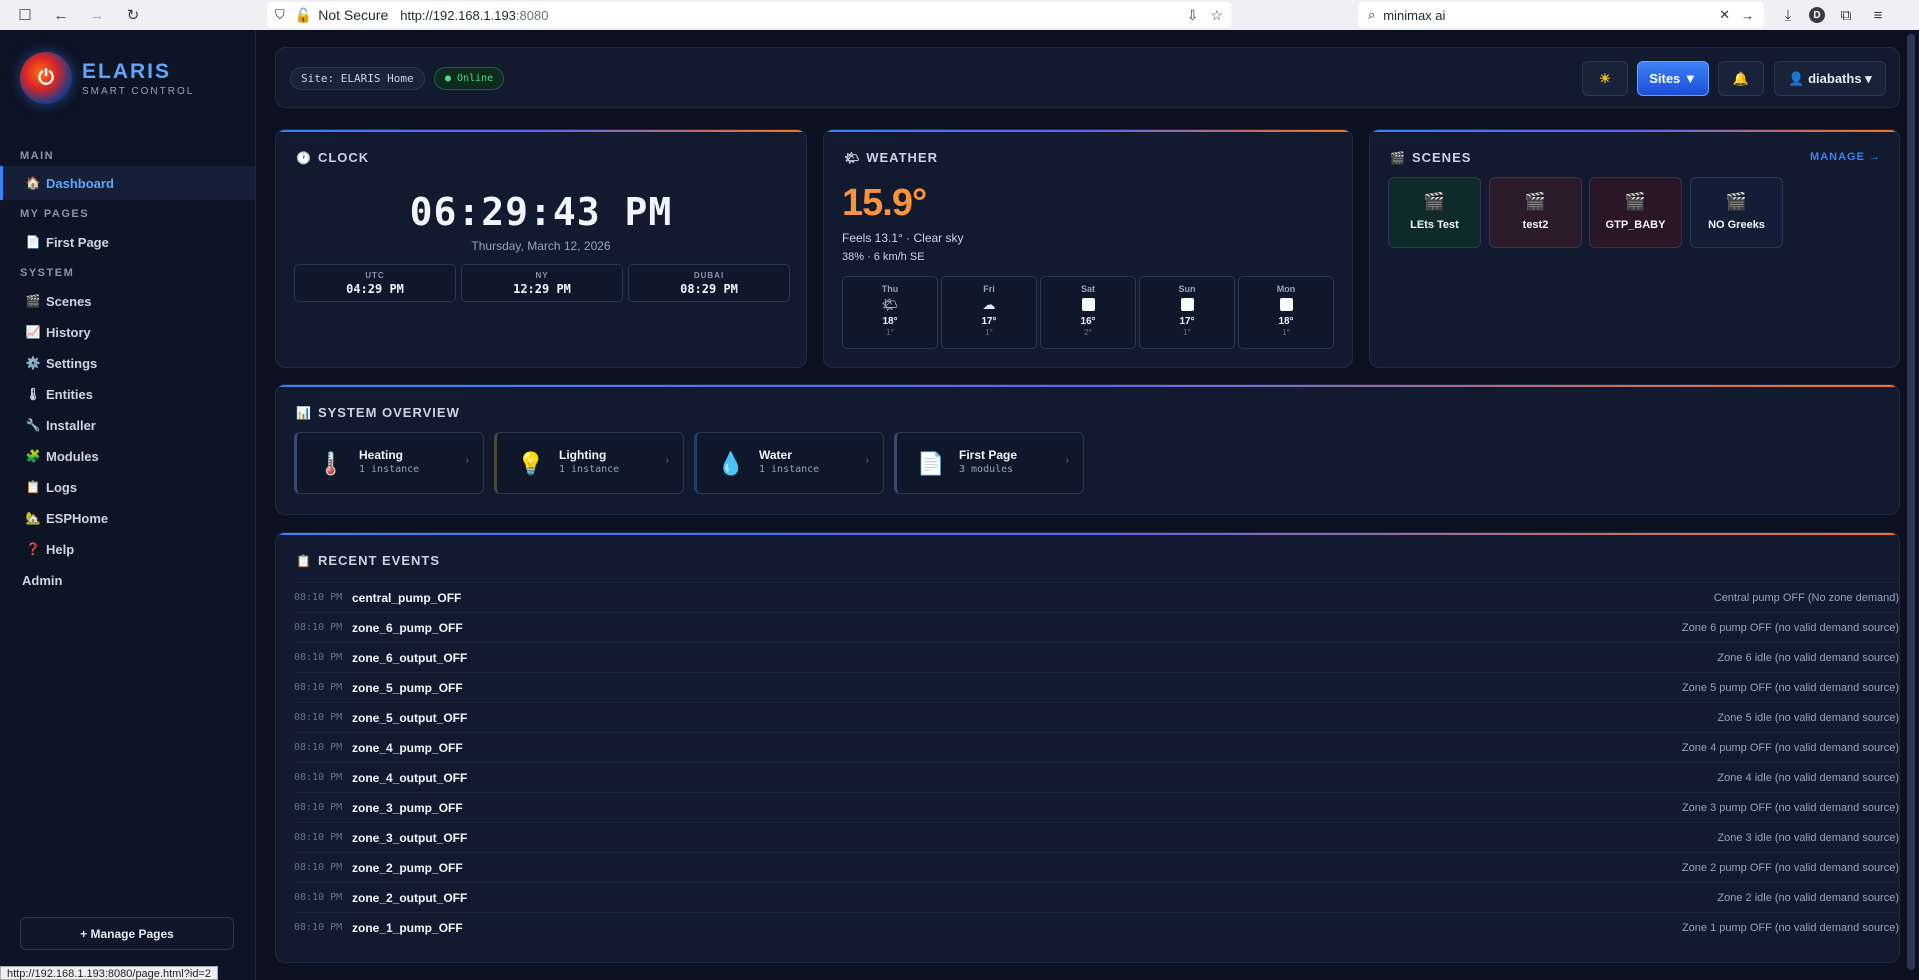 Image resolution: width=1919 pixels, height=980 pixels. Describe the element at coordinates (25, 15) in the screenshot. I see `sidebar-toggle-icon: ☐` at that location.